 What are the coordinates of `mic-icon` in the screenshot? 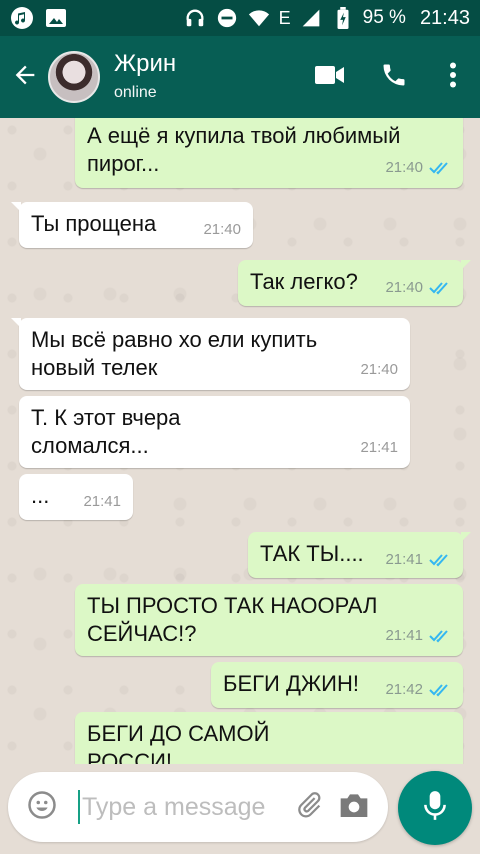 It's located at (435, 808).